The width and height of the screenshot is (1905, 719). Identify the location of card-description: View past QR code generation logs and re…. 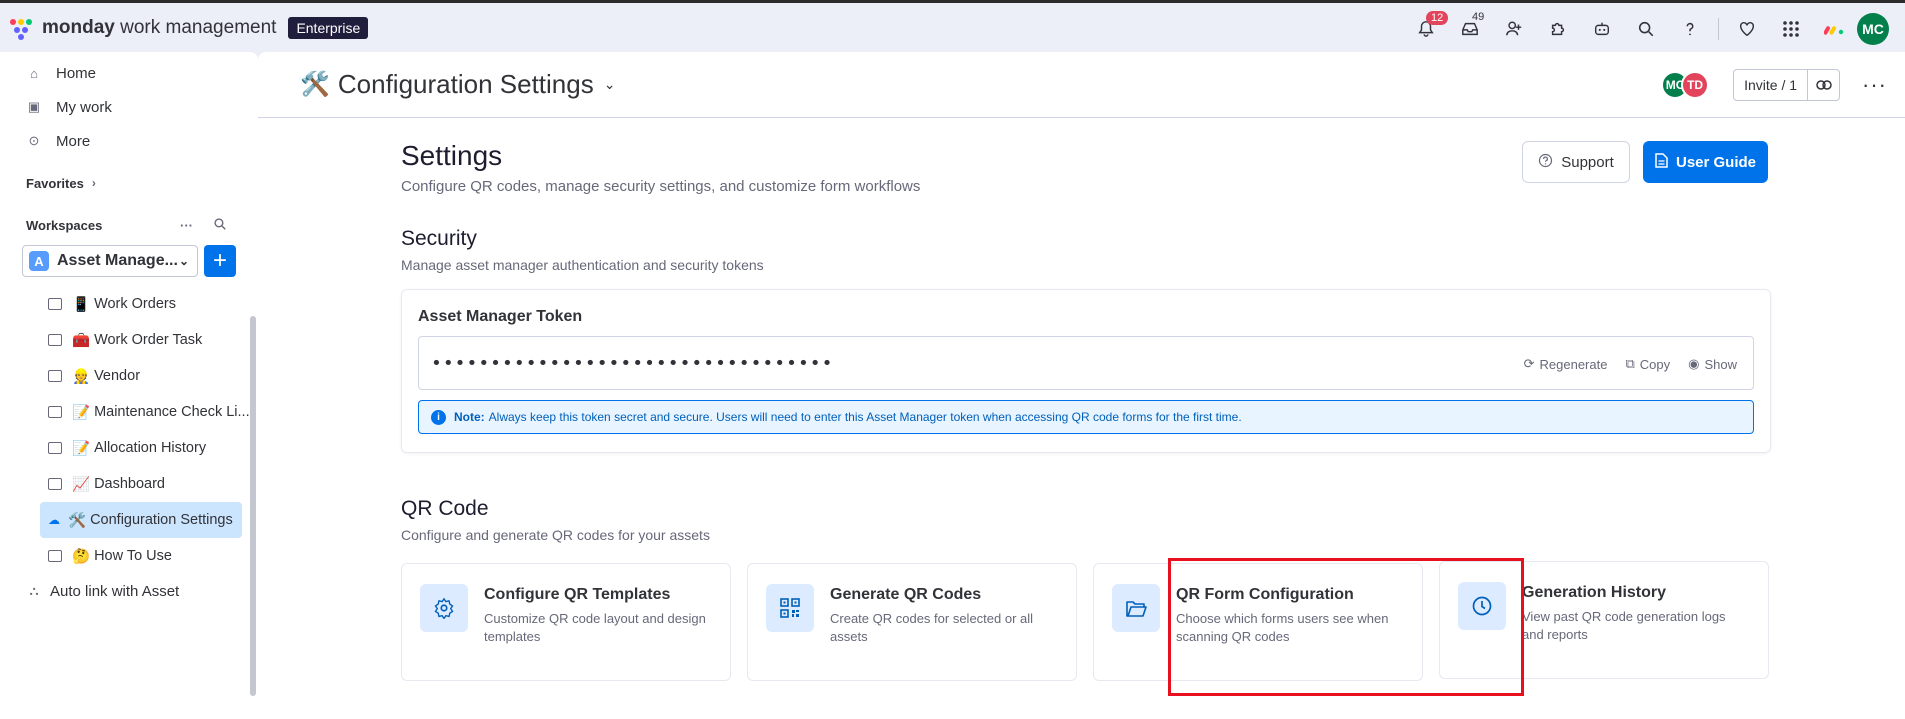
(1624, 625).